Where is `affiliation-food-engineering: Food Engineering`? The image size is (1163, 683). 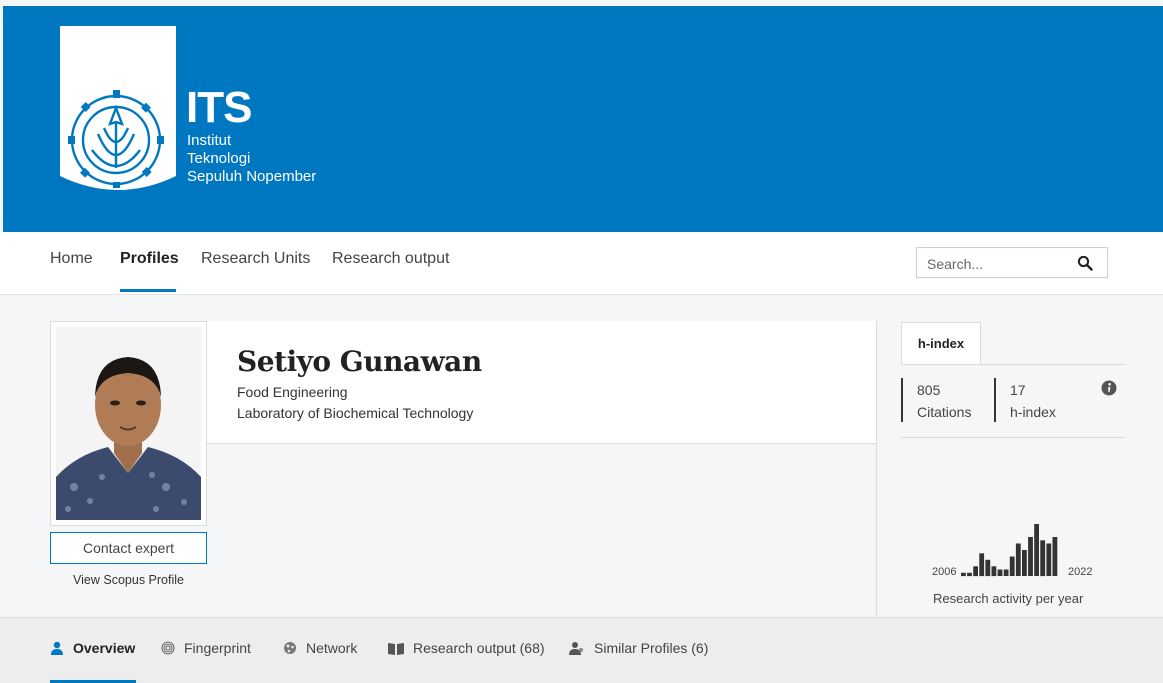 affiliation-food-engineering: Food Engineering is located at coordinates (292, 392).